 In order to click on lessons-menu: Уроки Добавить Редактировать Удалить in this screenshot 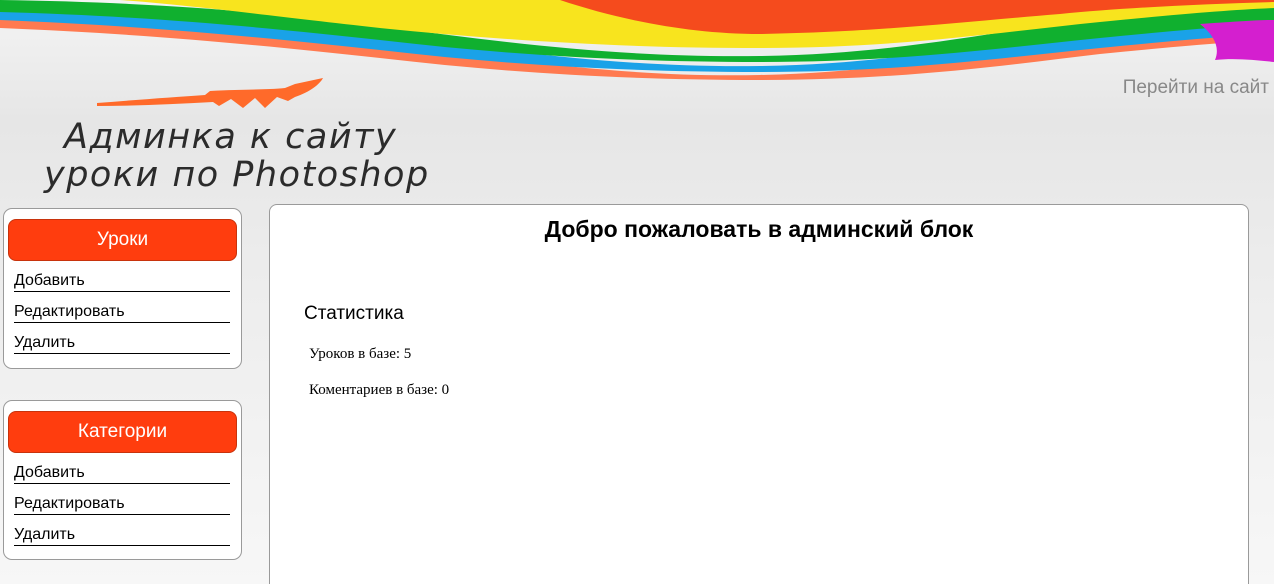, I will do `click(122, 288)`.